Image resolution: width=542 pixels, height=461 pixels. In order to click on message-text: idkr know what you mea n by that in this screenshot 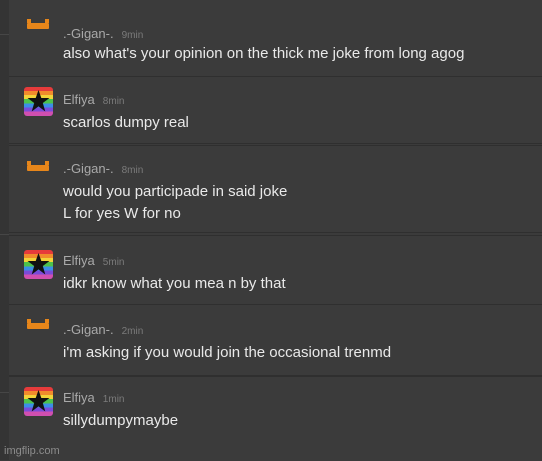, I will do `click(174, 283)`.